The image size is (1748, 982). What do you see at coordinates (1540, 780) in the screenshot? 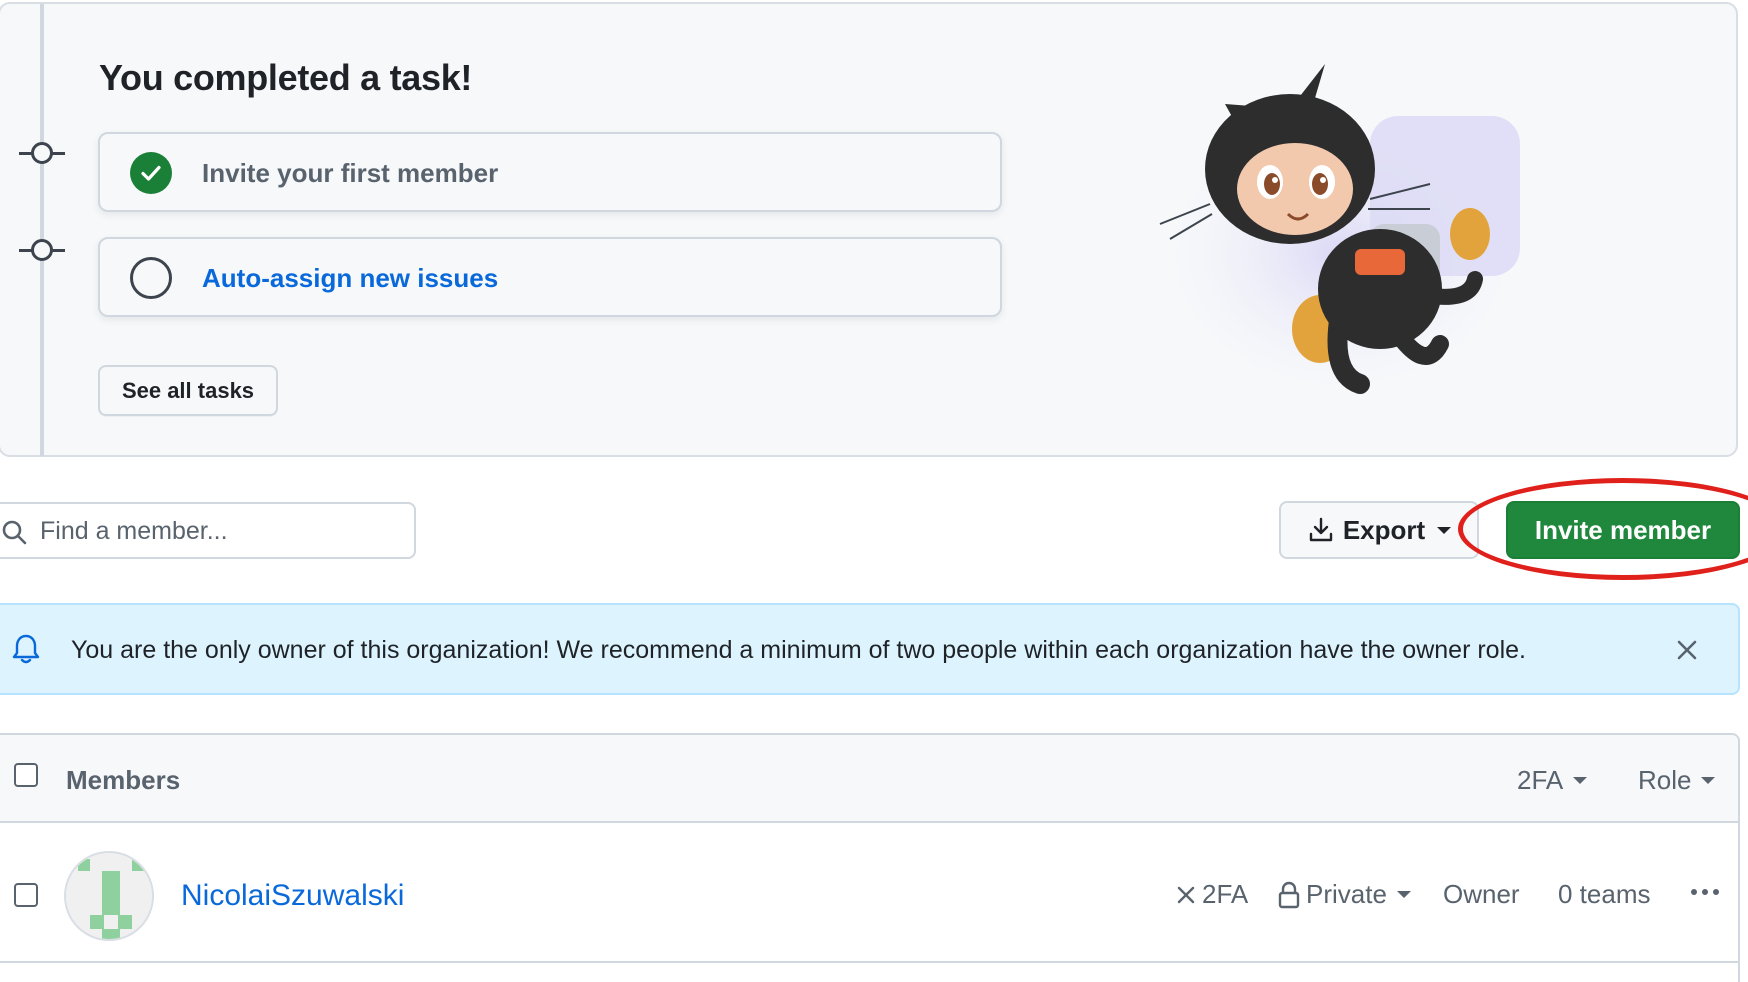
I see `filter-2fa-label: 2FA` at bounding box center [1540, 780].